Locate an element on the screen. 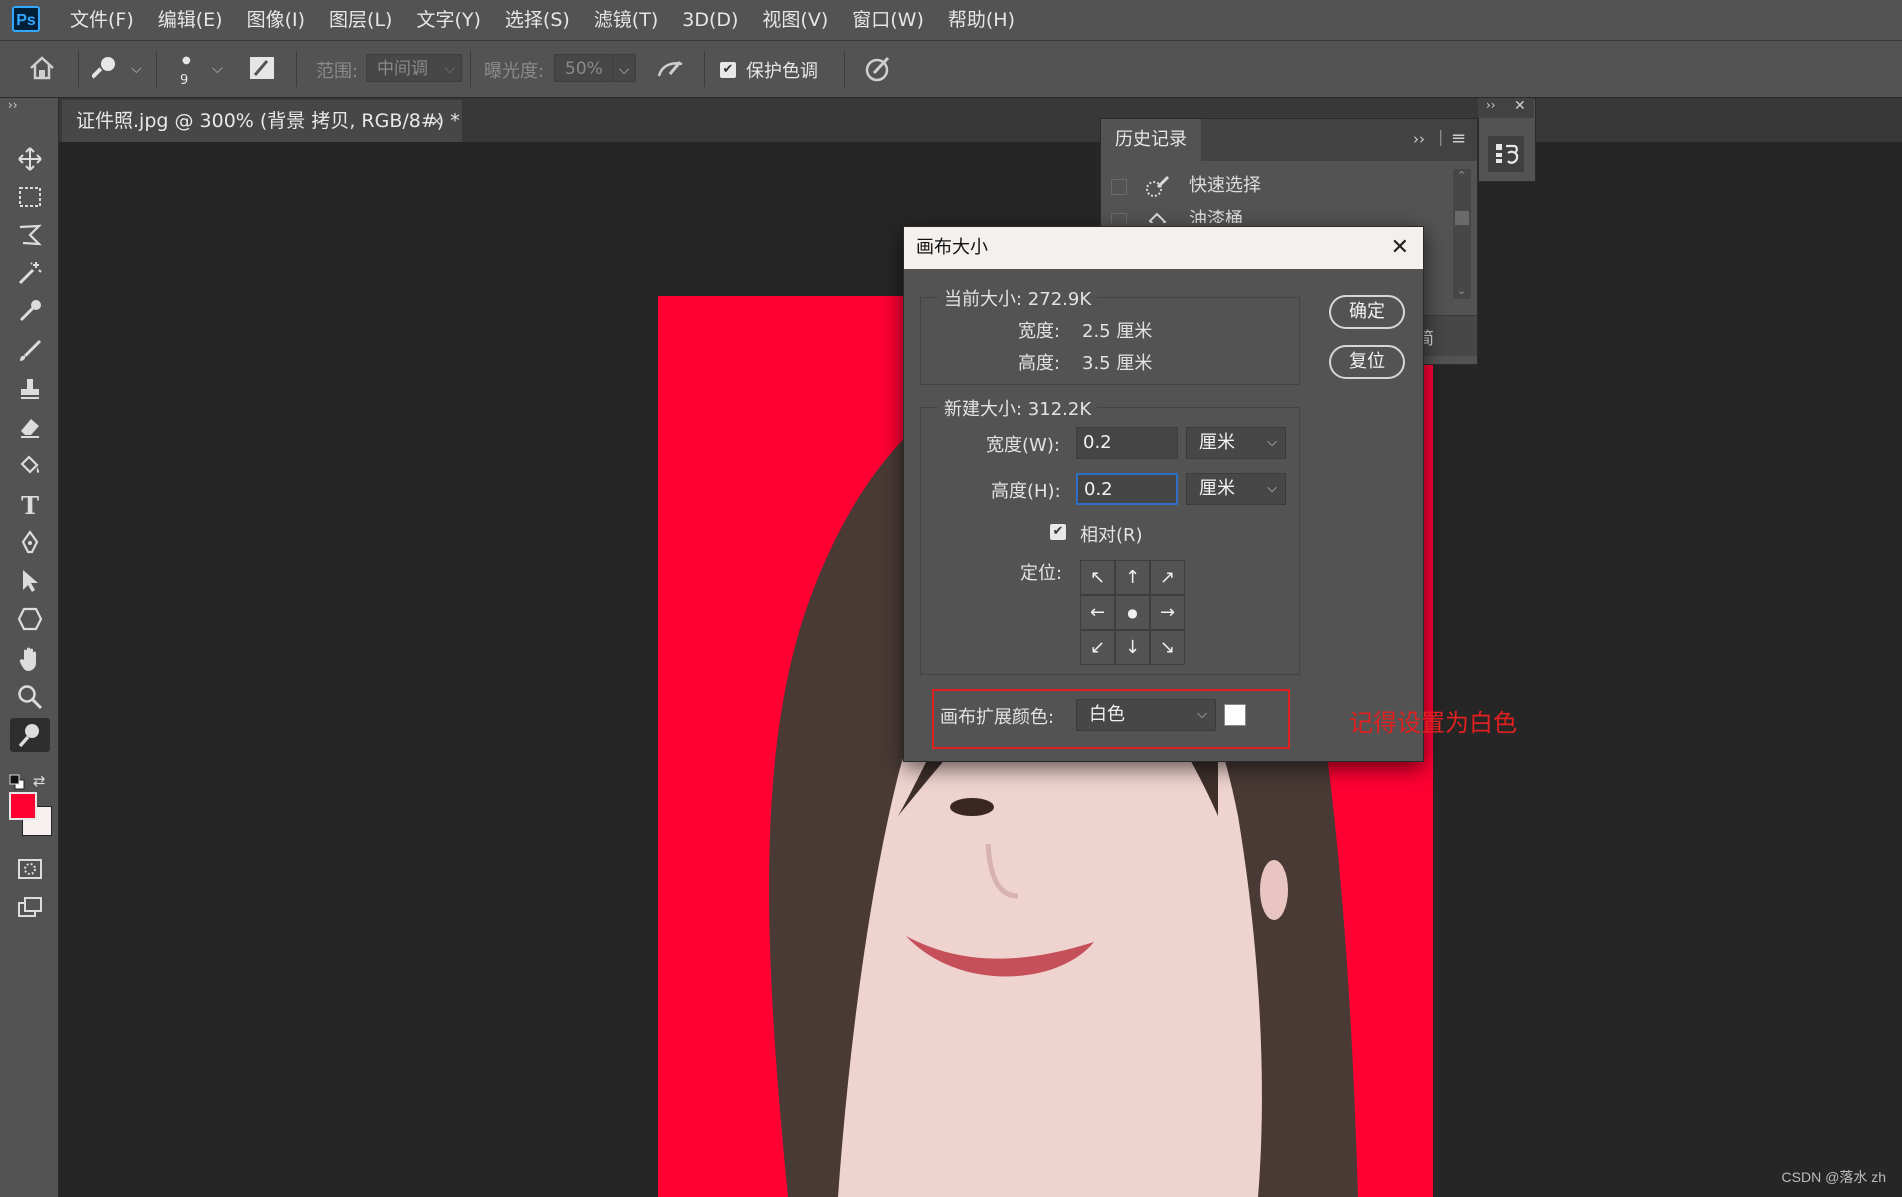 This screenshot has height=1197, width=1902. screen-mode-icon is located at coordinates (30, 907).